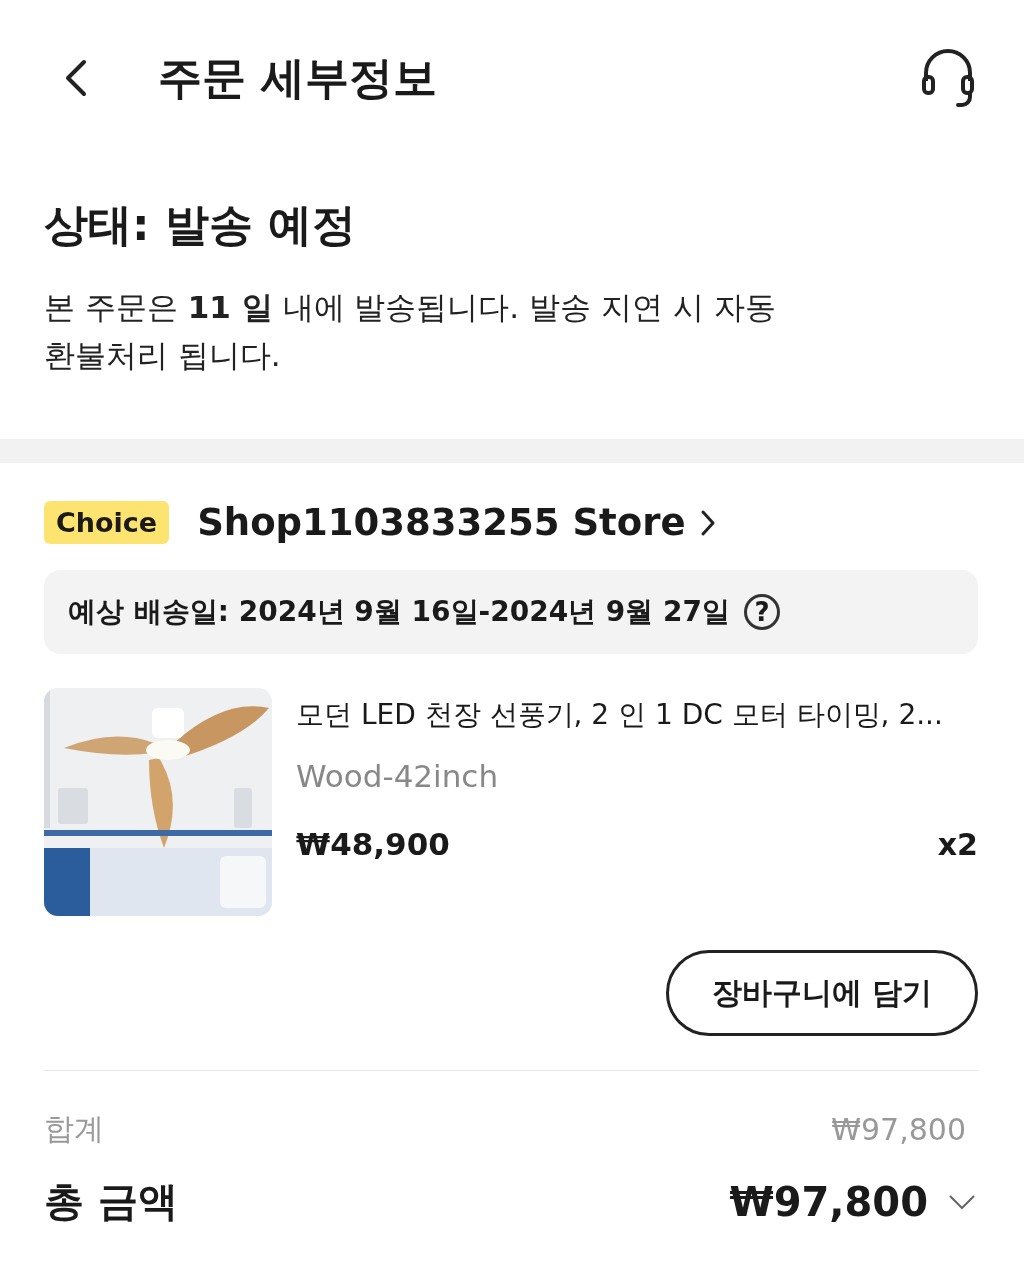  I want to click on total-label: 총 금액, so click(111, 1201).